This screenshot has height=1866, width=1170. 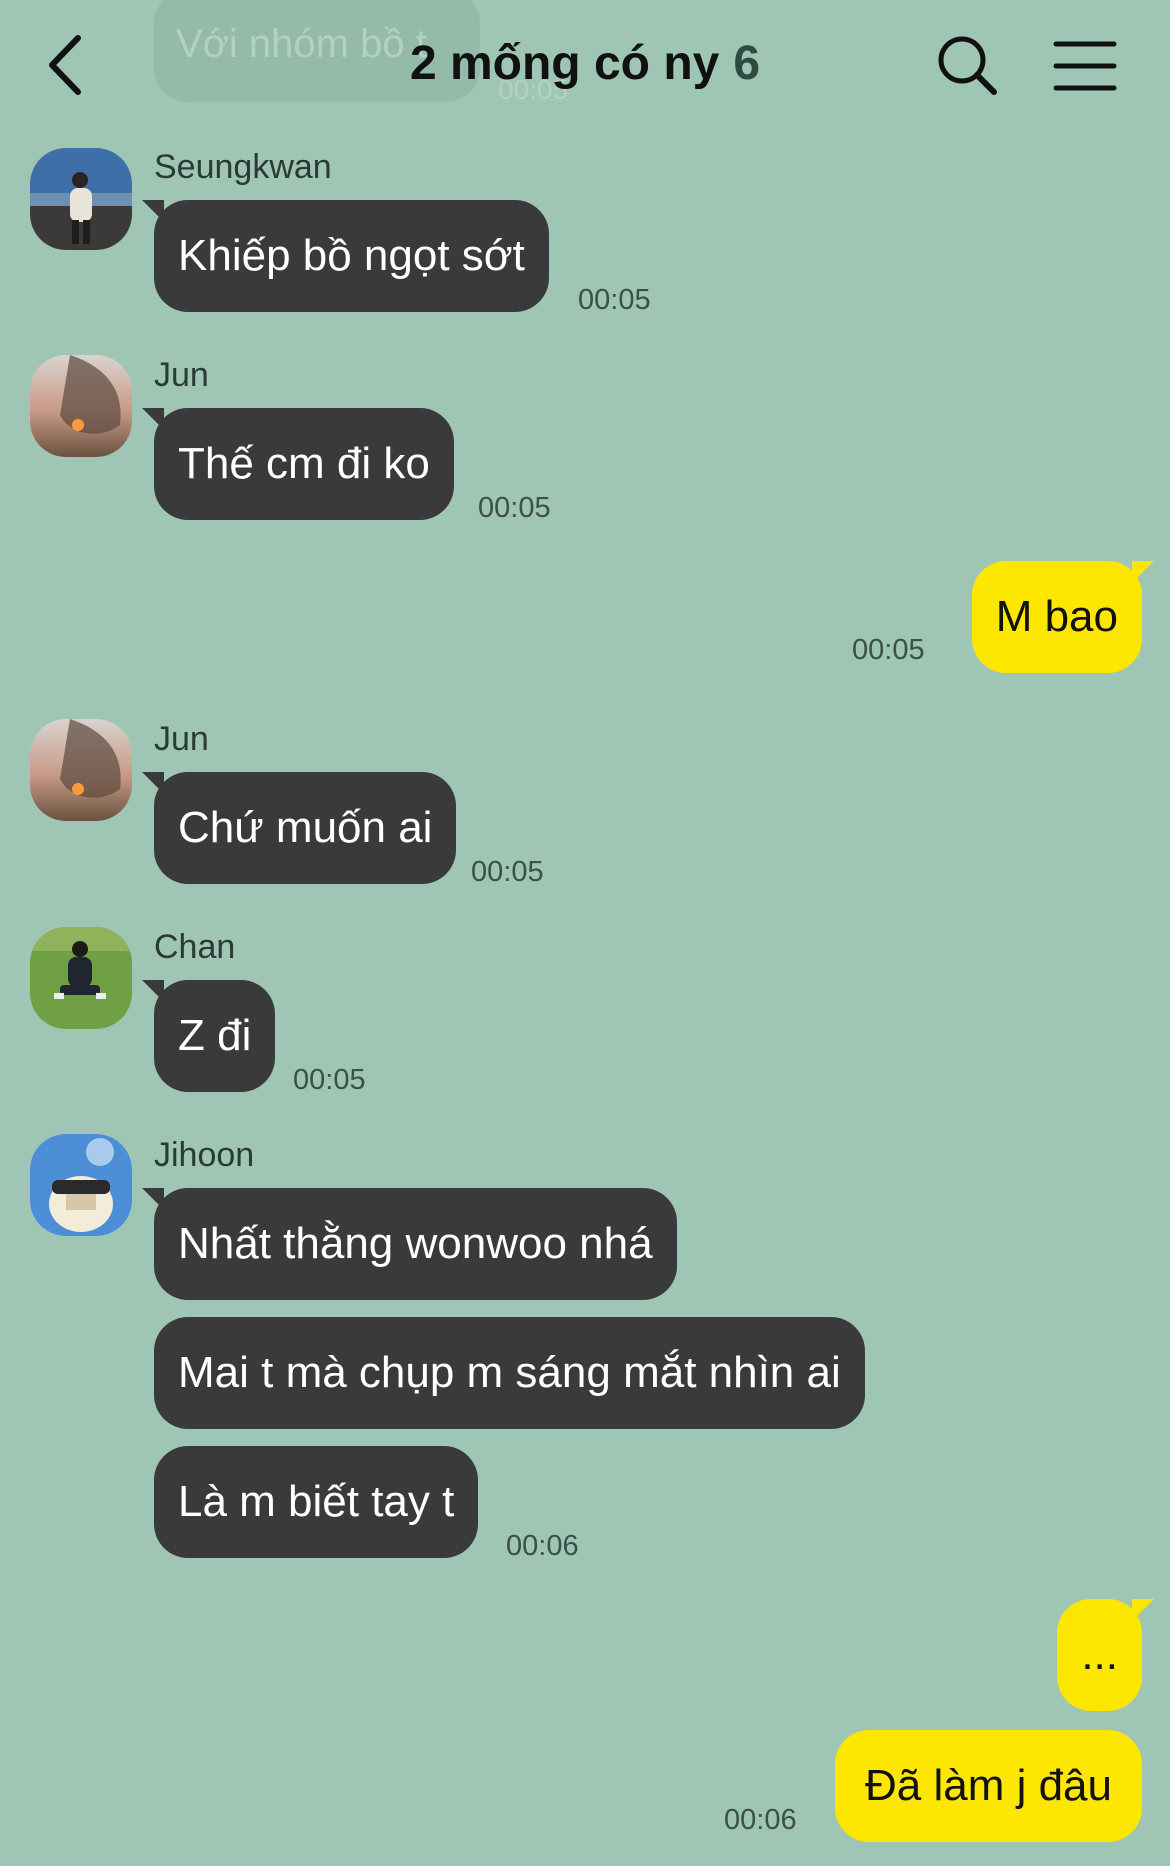 I want to click on avatar-jihoon, so click(x=81, y=1185).